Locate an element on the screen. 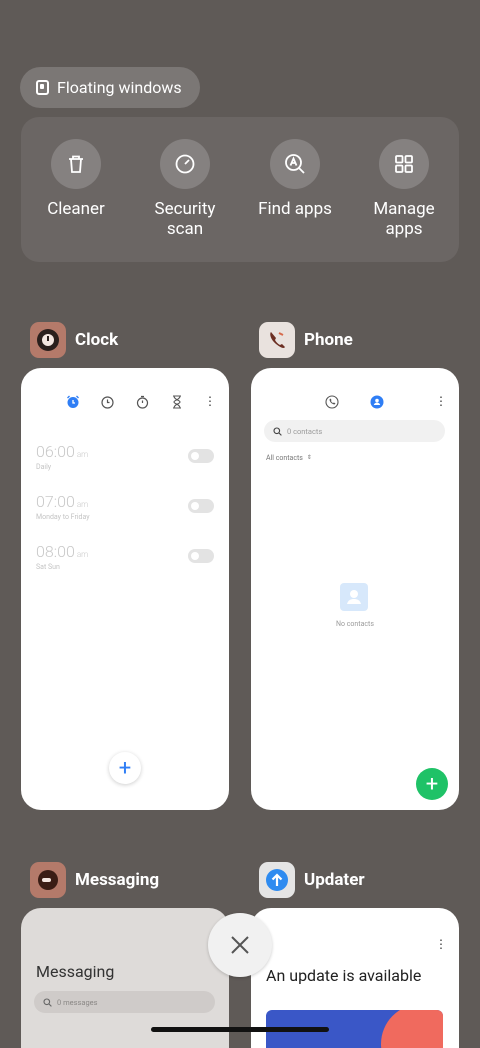  empty-contacts-icon is located at coordinates (354, 597).